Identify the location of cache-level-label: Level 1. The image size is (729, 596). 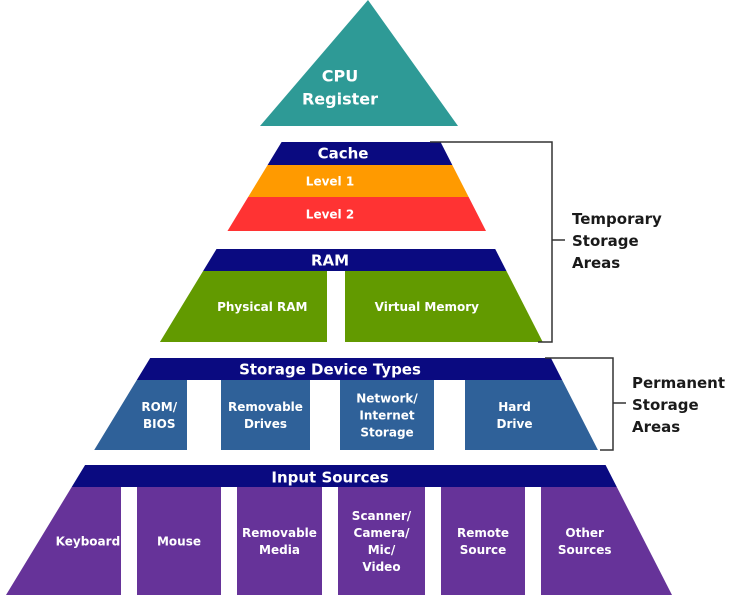
(330, 181).